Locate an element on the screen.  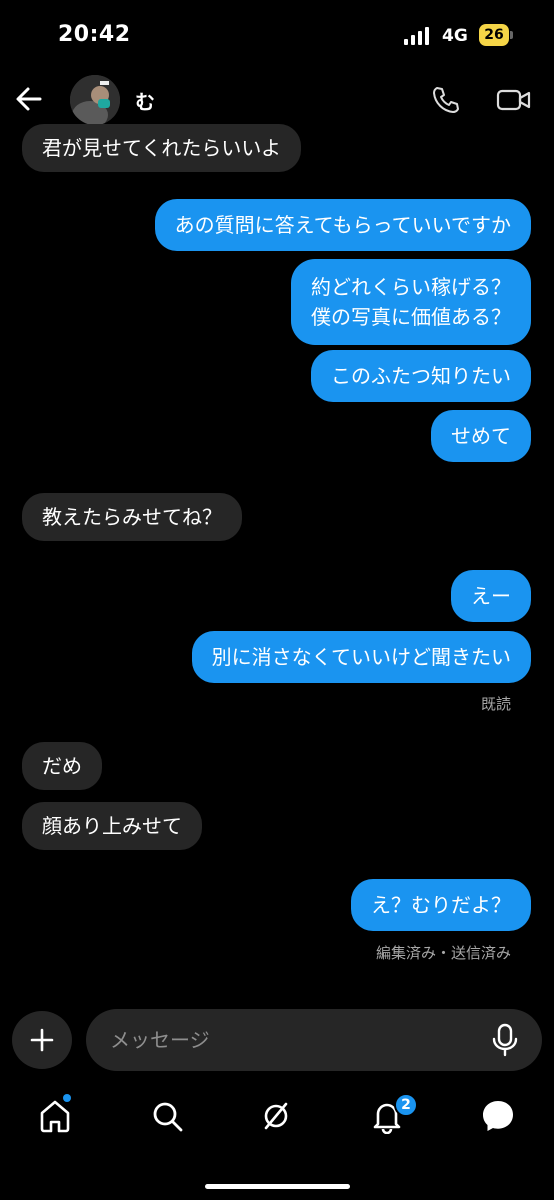
search-icon is located at coordinates (167, 1116).